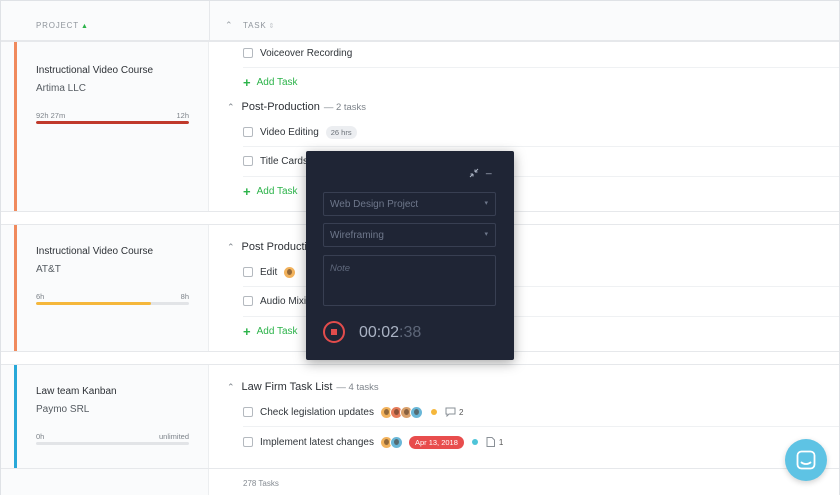 This screenshot has height=495, width=840. What do you see at coordinates (95, 251) in the screenshot?
I see `project-name: Instructional Video Course` at bounding box center [95, 251].